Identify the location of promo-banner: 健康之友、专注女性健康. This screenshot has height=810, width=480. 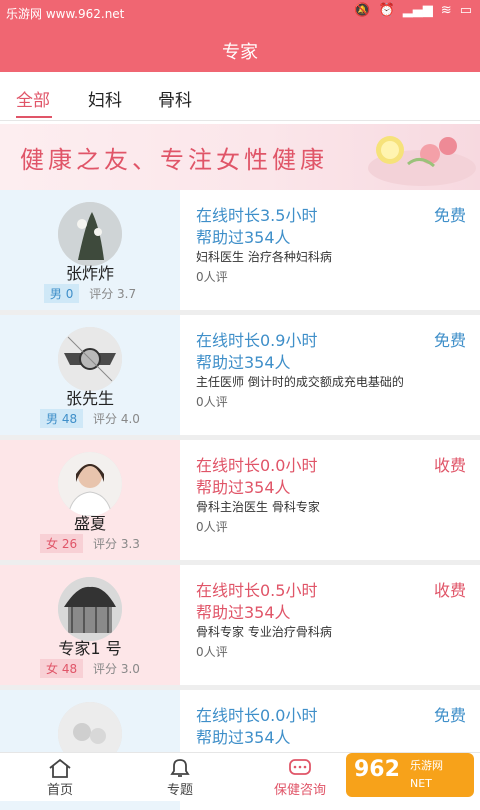
(240, 157).